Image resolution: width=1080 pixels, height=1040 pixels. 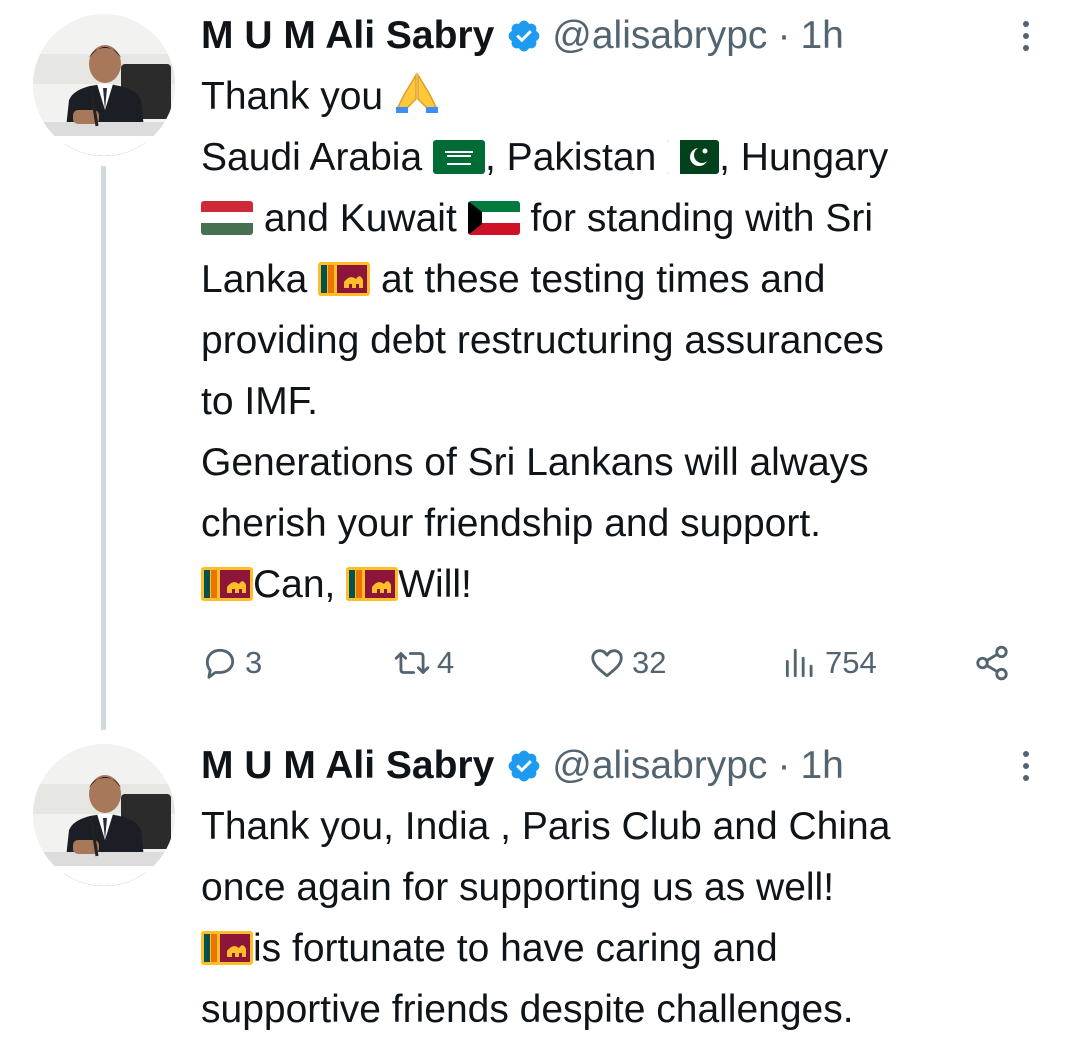 I want to click on views-count: 754, so click(x=851, y=662).